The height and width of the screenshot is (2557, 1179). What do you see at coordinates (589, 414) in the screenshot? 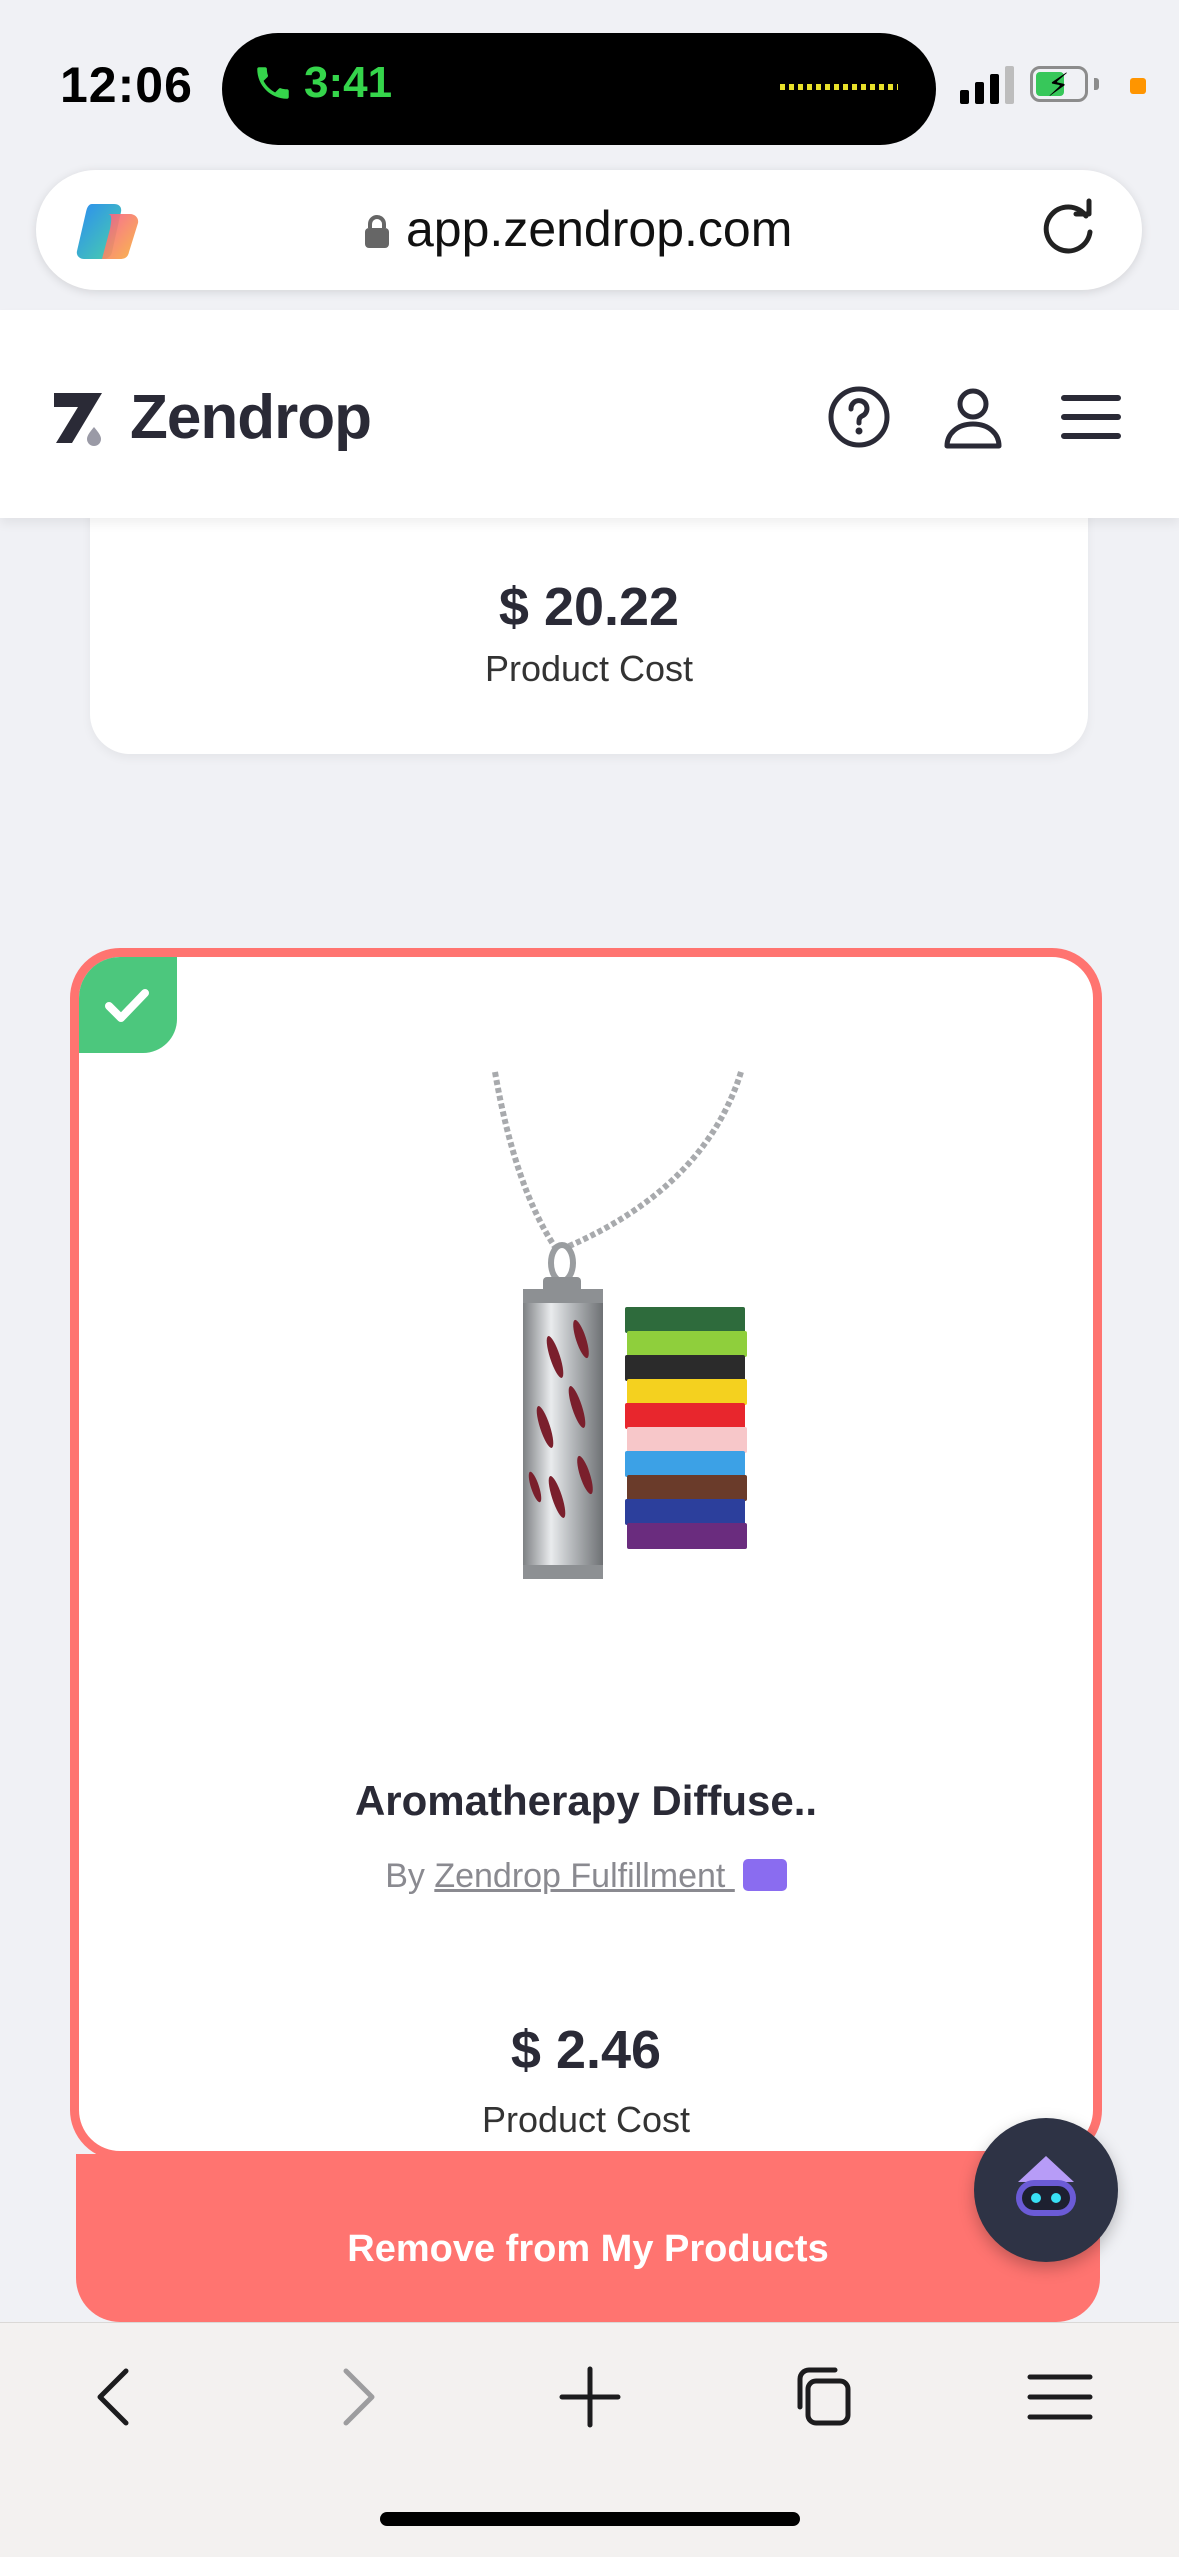
I see `site-header: Zendrop` at bounding box center [589, 414].